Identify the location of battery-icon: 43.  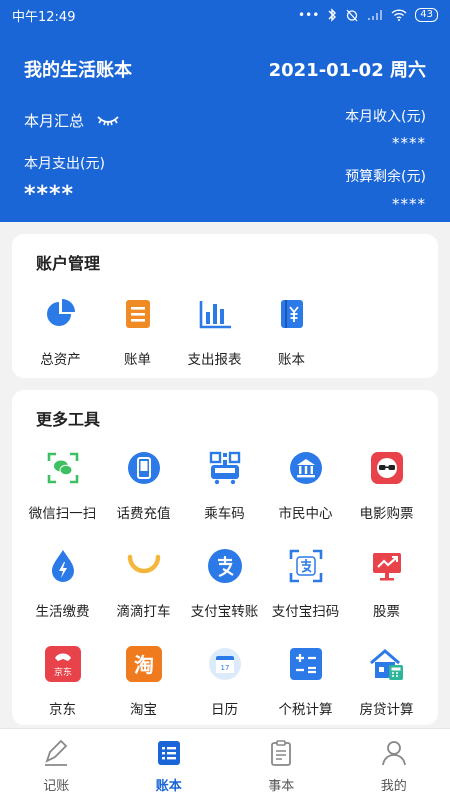
(426, 15).